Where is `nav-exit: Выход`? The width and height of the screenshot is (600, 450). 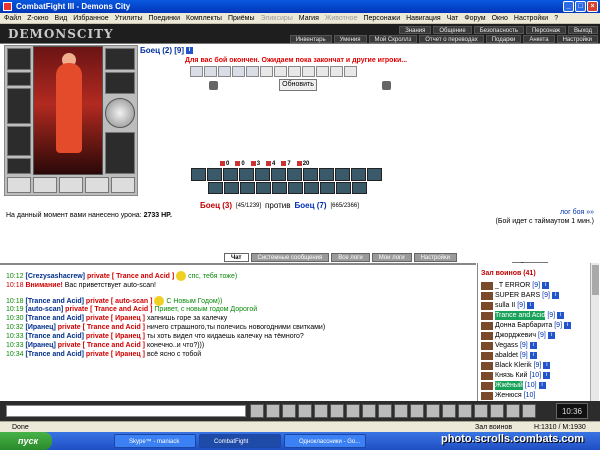 nav-exit: Выход is located at coordinates (583, 30).